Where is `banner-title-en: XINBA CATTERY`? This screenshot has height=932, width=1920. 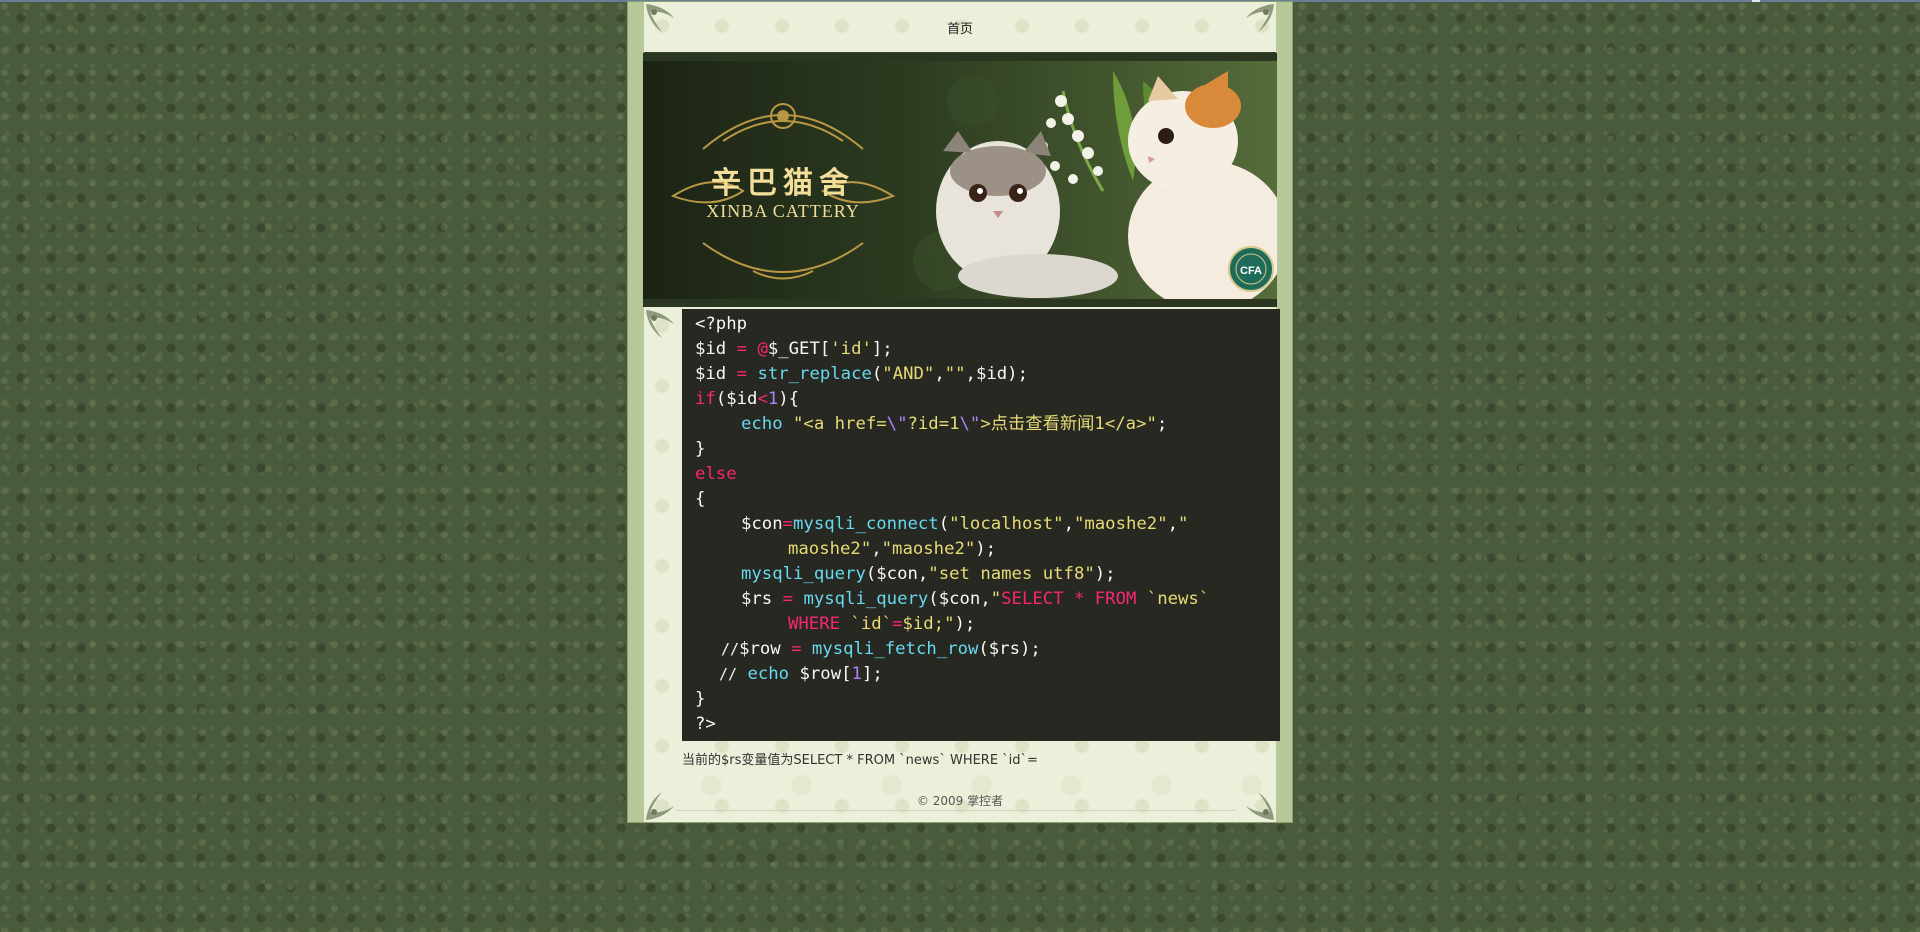
banner-title-en: XINBA CATTERY is located at coordinates (783, 211).